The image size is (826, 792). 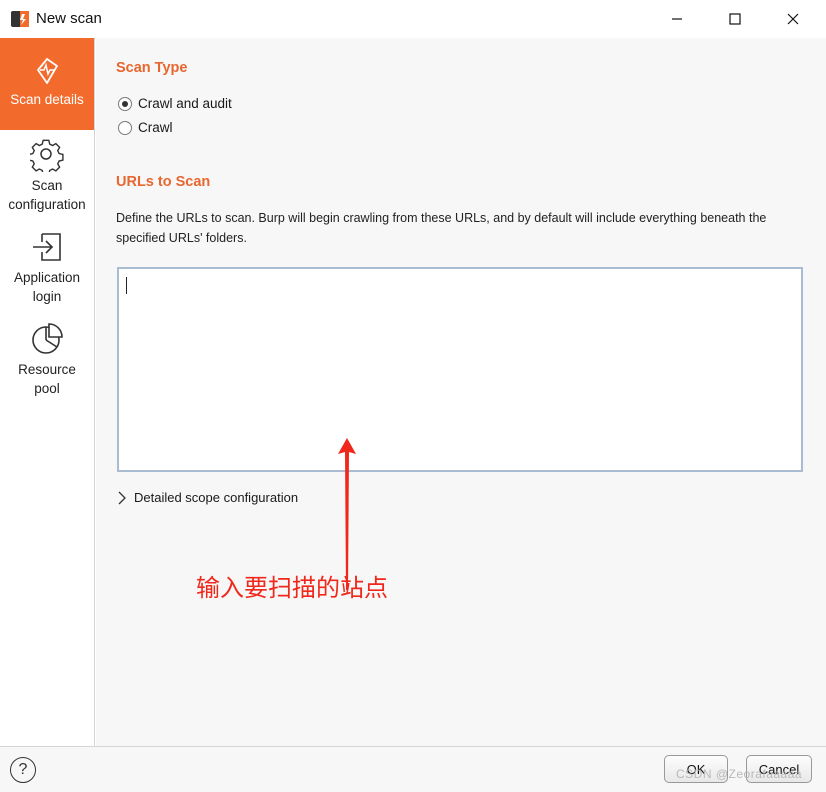 I want to click on close-button, so click(x=793, y=19).